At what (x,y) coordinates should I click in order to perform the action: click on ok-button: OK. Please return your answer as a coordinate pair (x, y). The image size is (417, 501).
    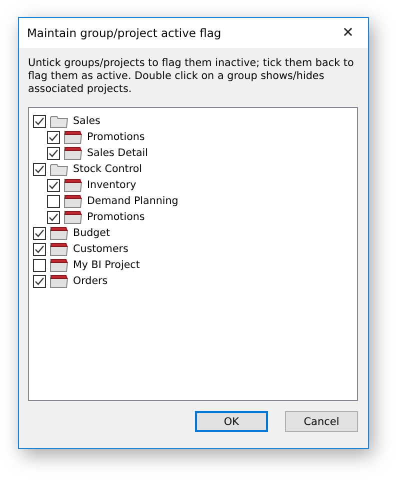
    Looking at the image, I should click on (231, 421).